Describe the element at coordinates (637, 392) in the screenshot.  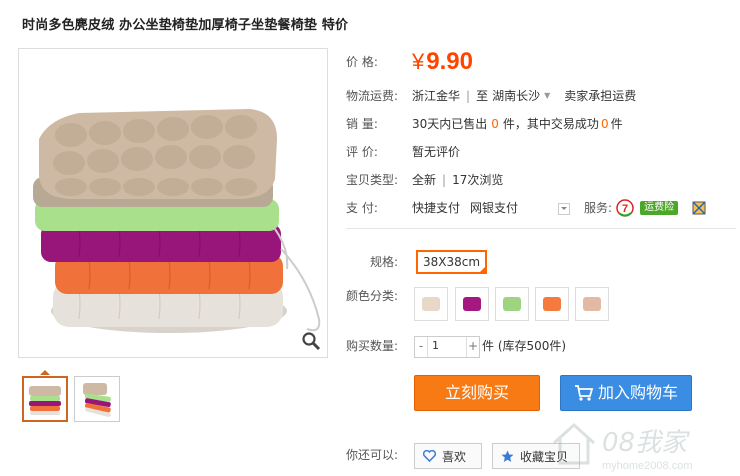
I see `add-to-cart-label: 加入购物车` at that location.